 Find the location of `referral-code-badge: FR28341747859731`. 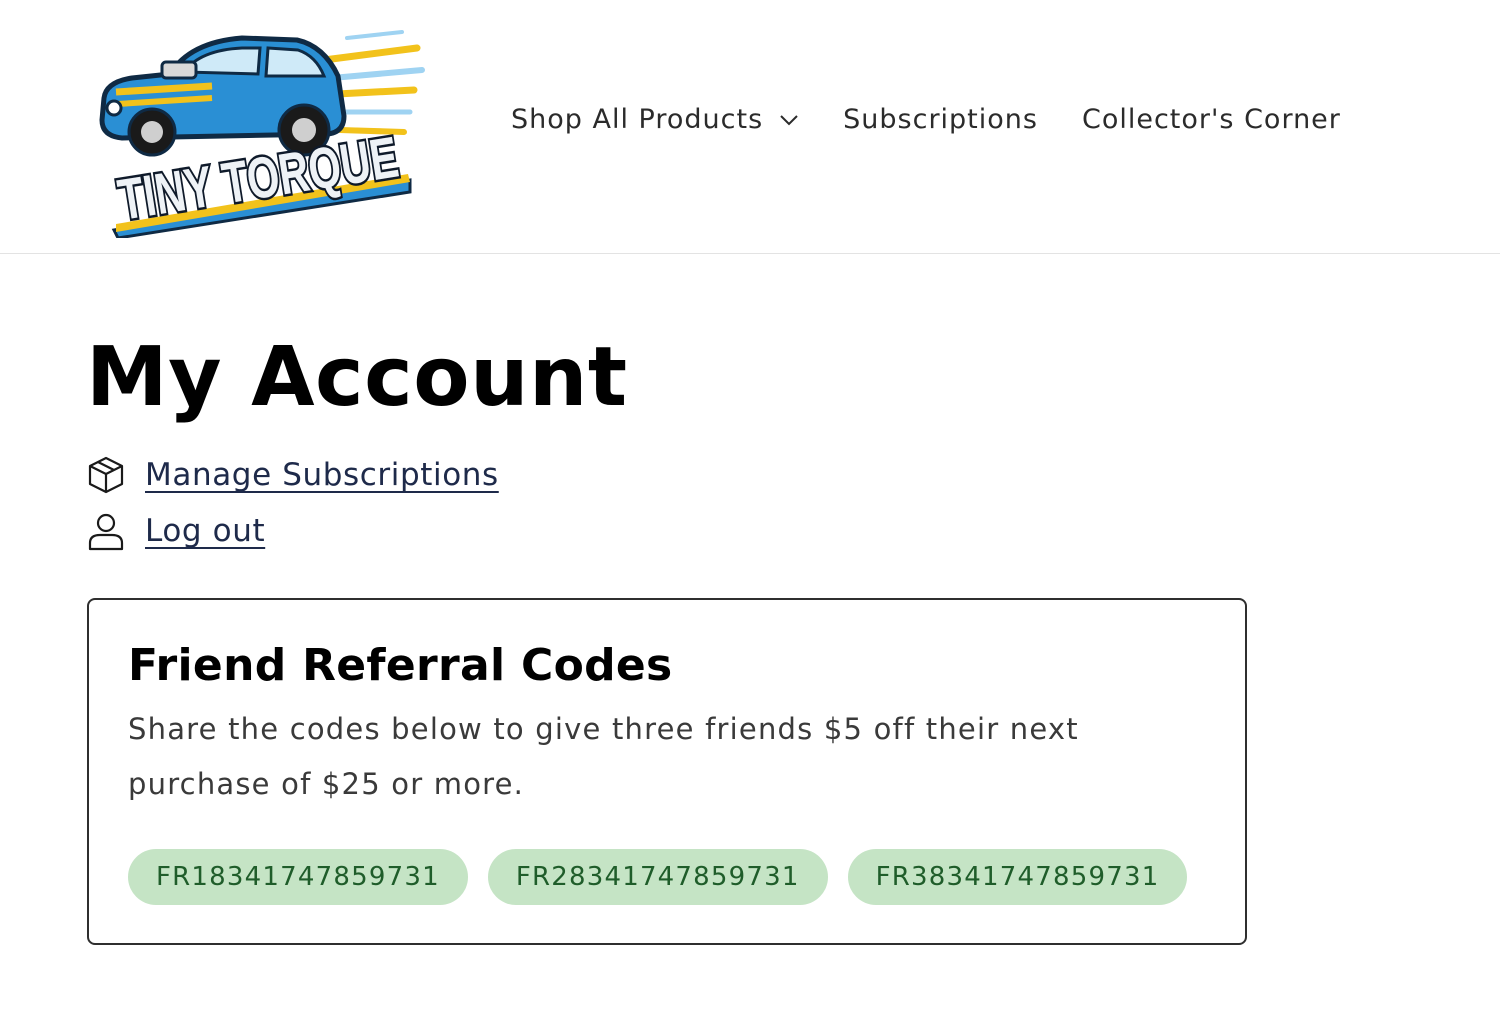

referral-code-badge: FR28341747859731 is located at coordinates (657, 877).